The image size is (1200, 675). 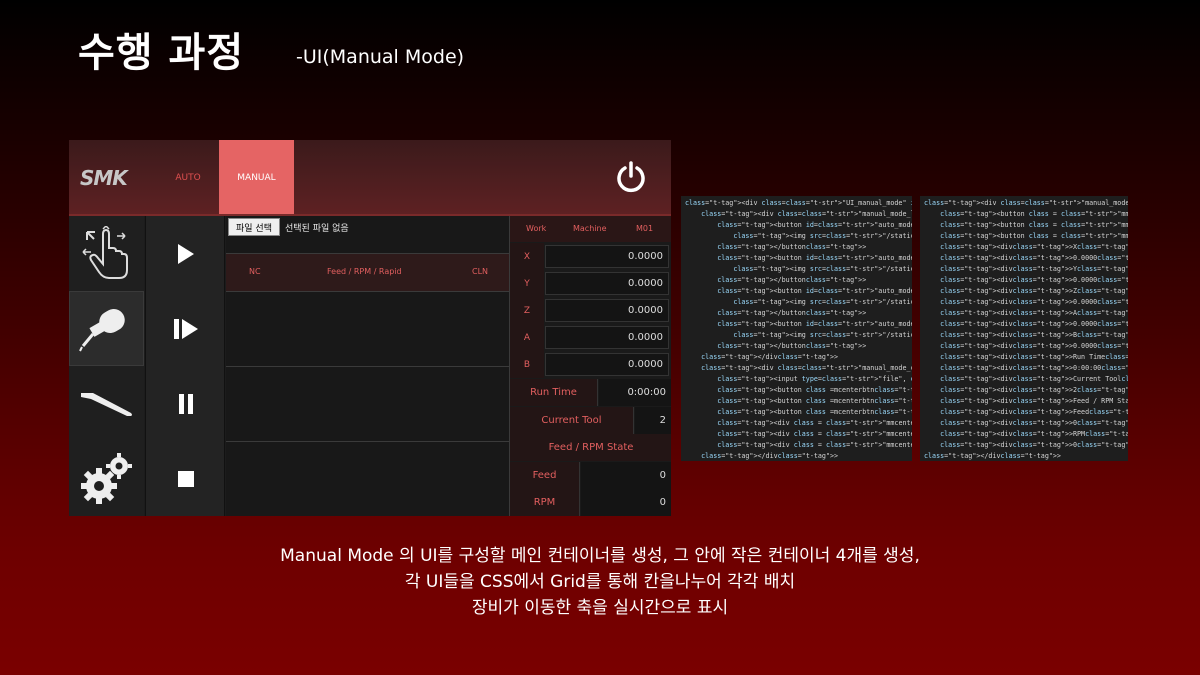 What do you see at coordinates (600, 582) in the screenshot?
I see `caption-line: 각 UI들을 CSS에서 Grid를 통해 칸을나누어 각각 배치` at bounding box center [600, 582].